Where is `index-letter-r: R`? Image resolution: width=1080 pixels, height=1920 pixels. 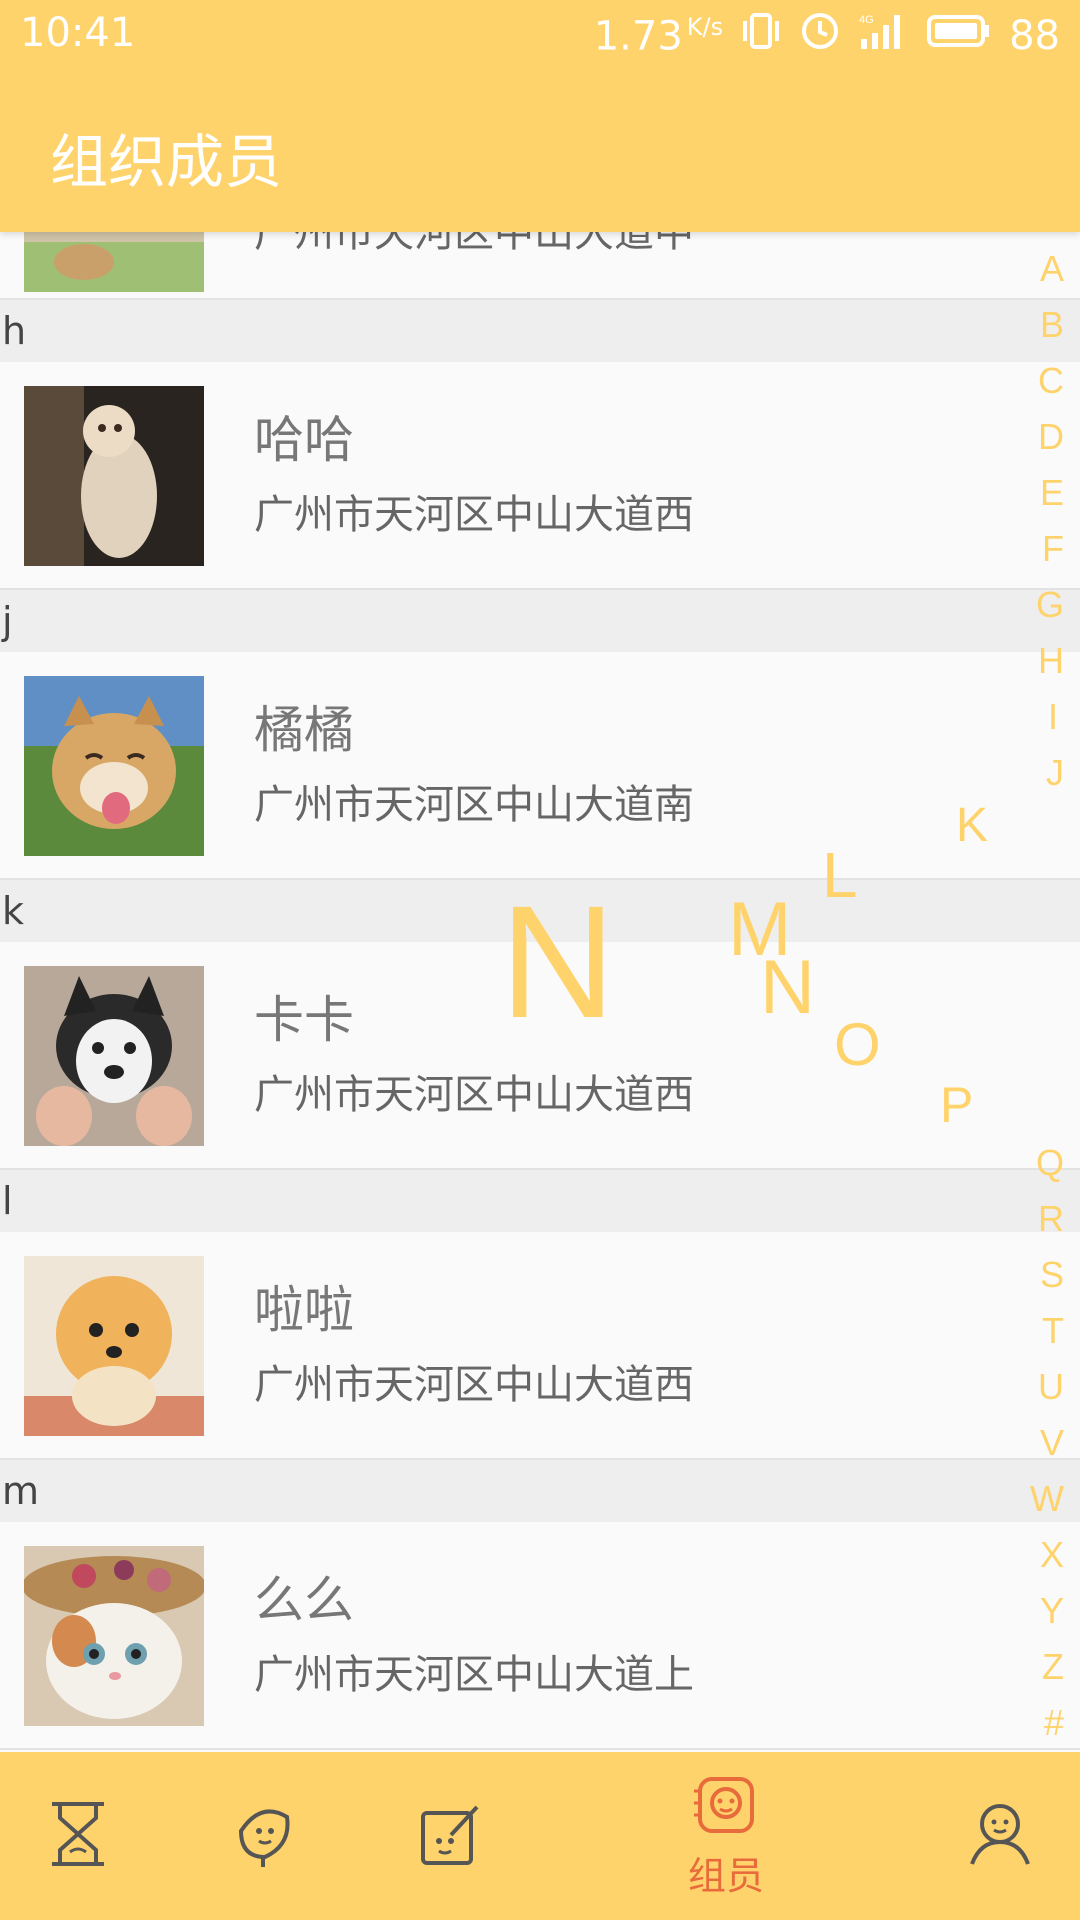
index-letter-r: R is located at coordinates (1051, 1219).